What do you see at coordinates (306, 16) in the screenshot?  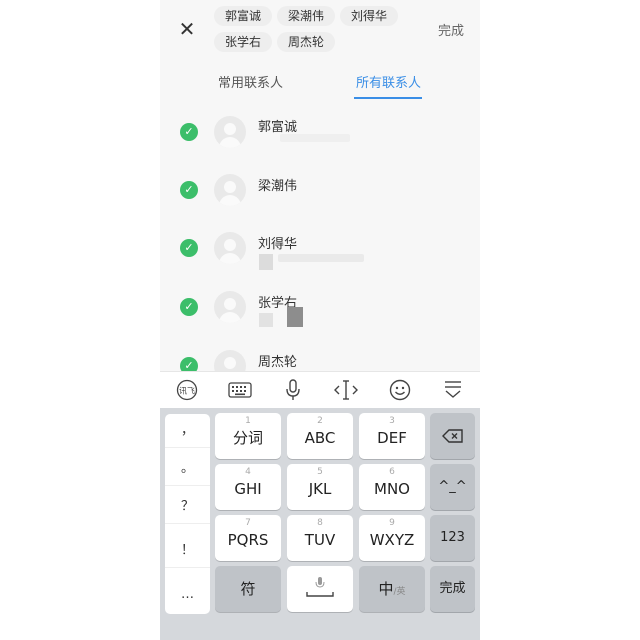 I see `selected-chip: 梁潮伟` at bounding box center [306, 16].